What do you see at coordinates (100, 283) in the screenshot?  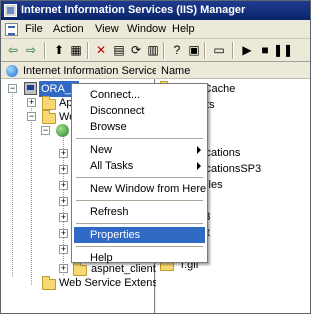 I see `tree-item-web-service-ext: Web Service Extension` at bounding box center [100, 283].